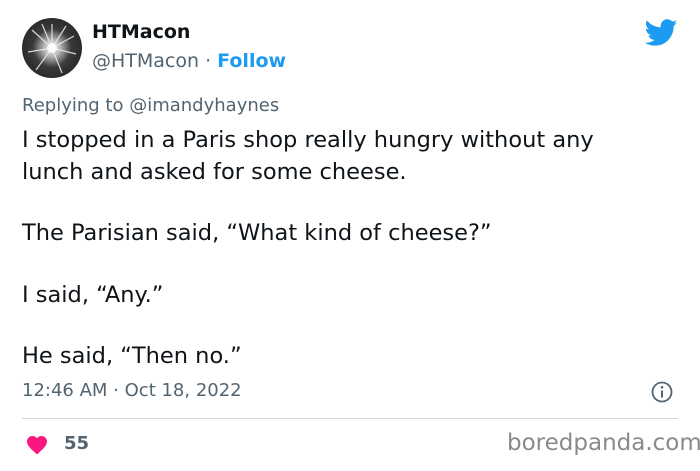  Describe the element at coordinates (132, 356) in the screenshot. I see `tweet-text-line-5: He said, “Then no.”` at that location.